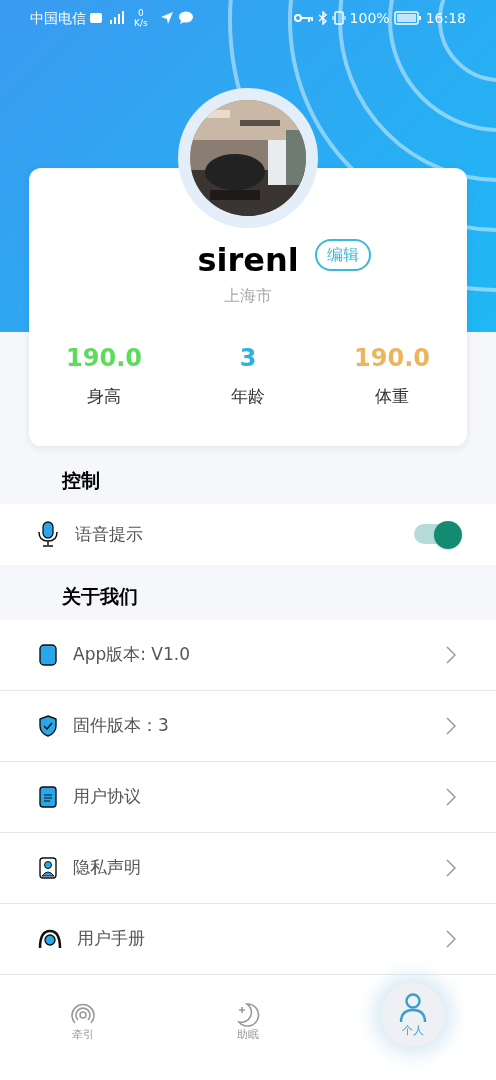  What do you see at coordinates (445, 18) in the screenshot?
I see `clock-time: 16:18` at bounding box center [445, 18].